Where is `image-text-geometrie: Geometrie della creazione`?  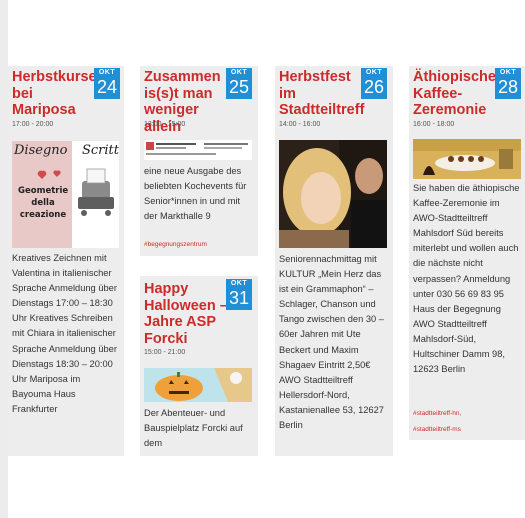 image-text-geometrie: Geometrie della creazione is located at coordinates (43, 203).